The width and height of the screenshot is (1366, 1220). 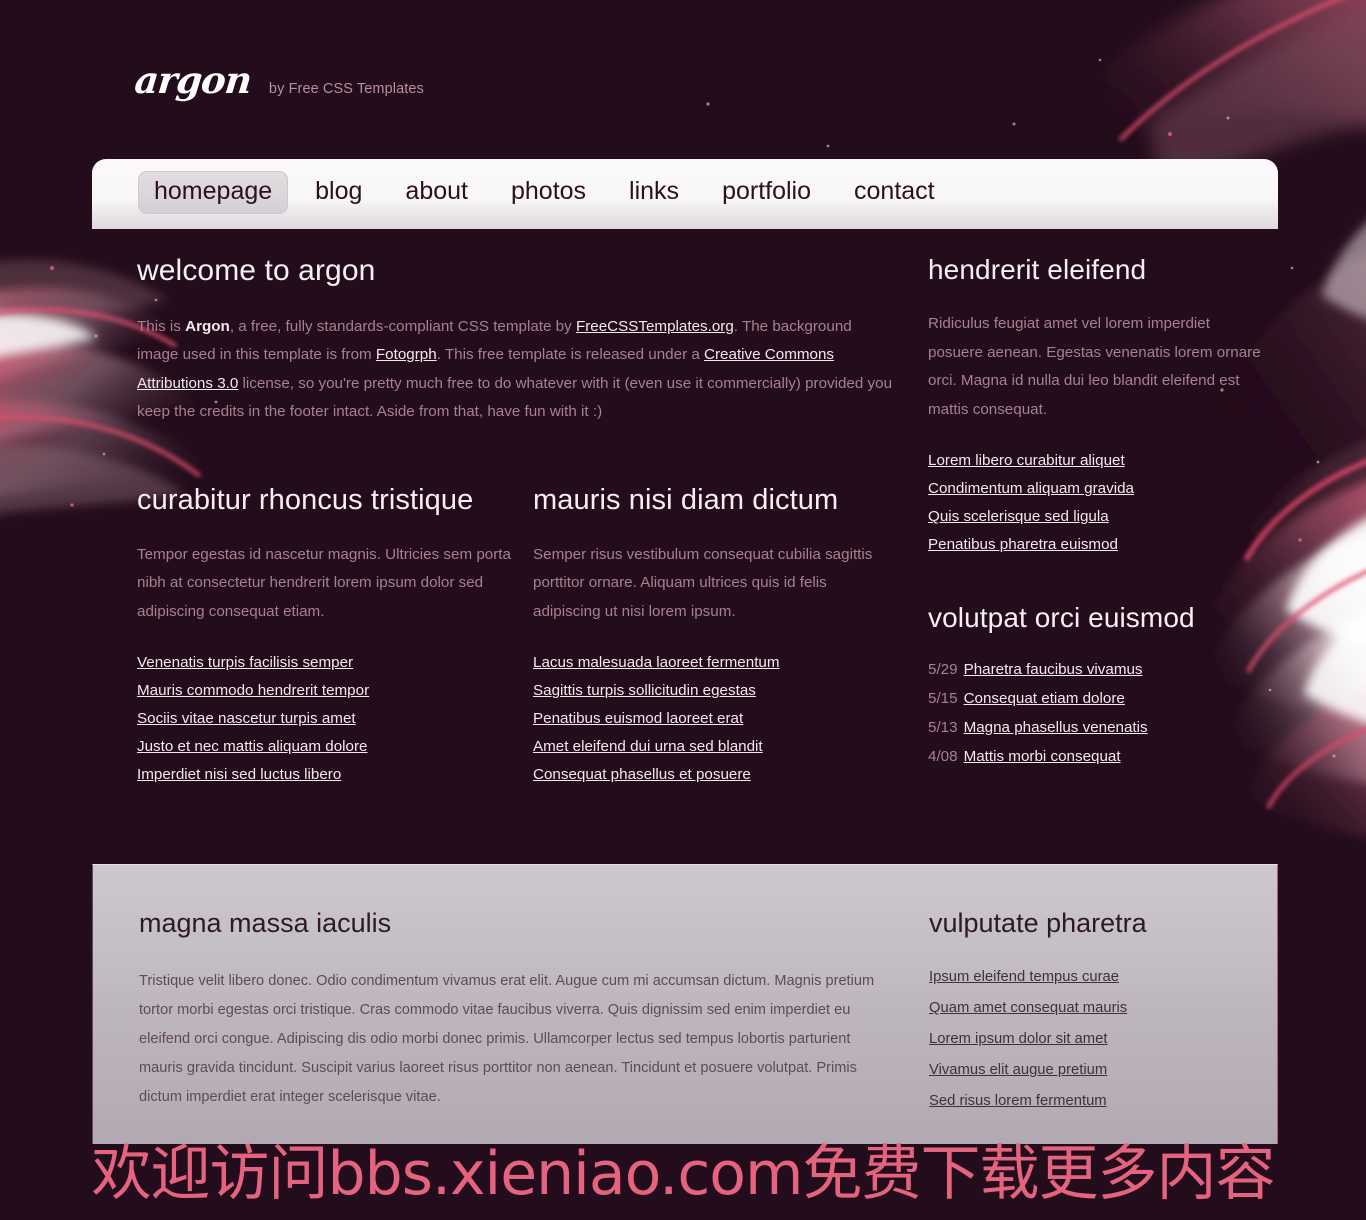 I want to click on nav-item-contact: contact, so click(x=894, y=192).